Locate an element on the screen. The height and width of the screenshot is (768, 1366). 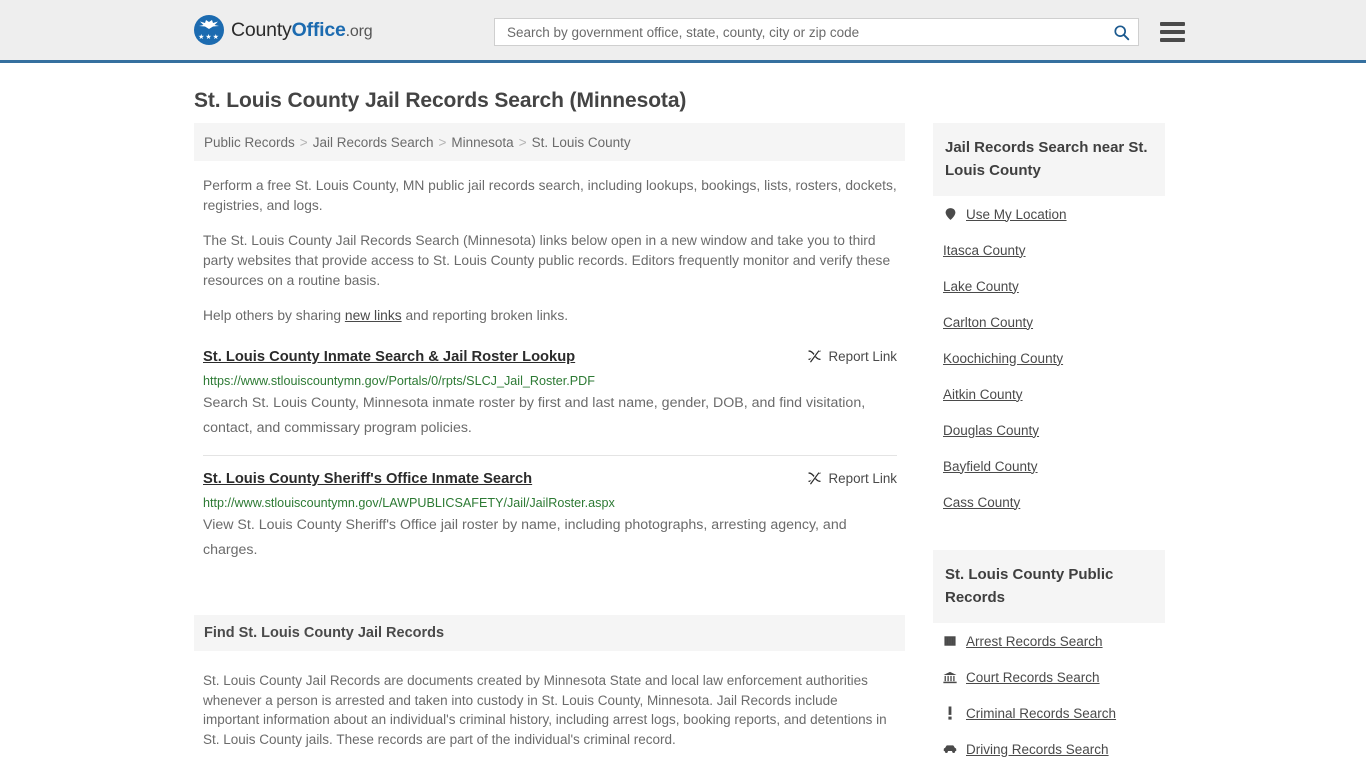
logo-text-county: County is located at coordinates (261, 29).